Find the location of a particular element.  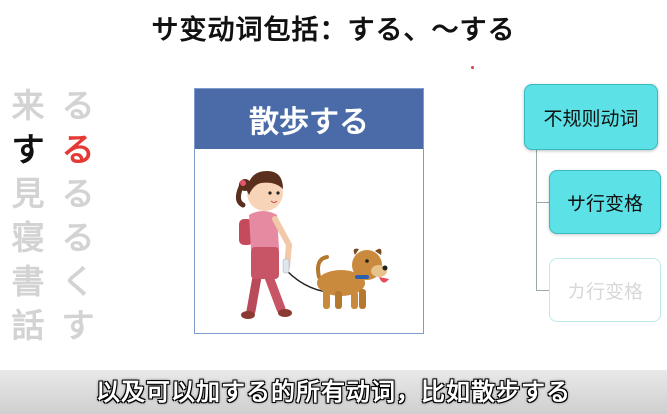

slide-title: サ变动词包括：する、〜する is located at coordinates (333, 30).